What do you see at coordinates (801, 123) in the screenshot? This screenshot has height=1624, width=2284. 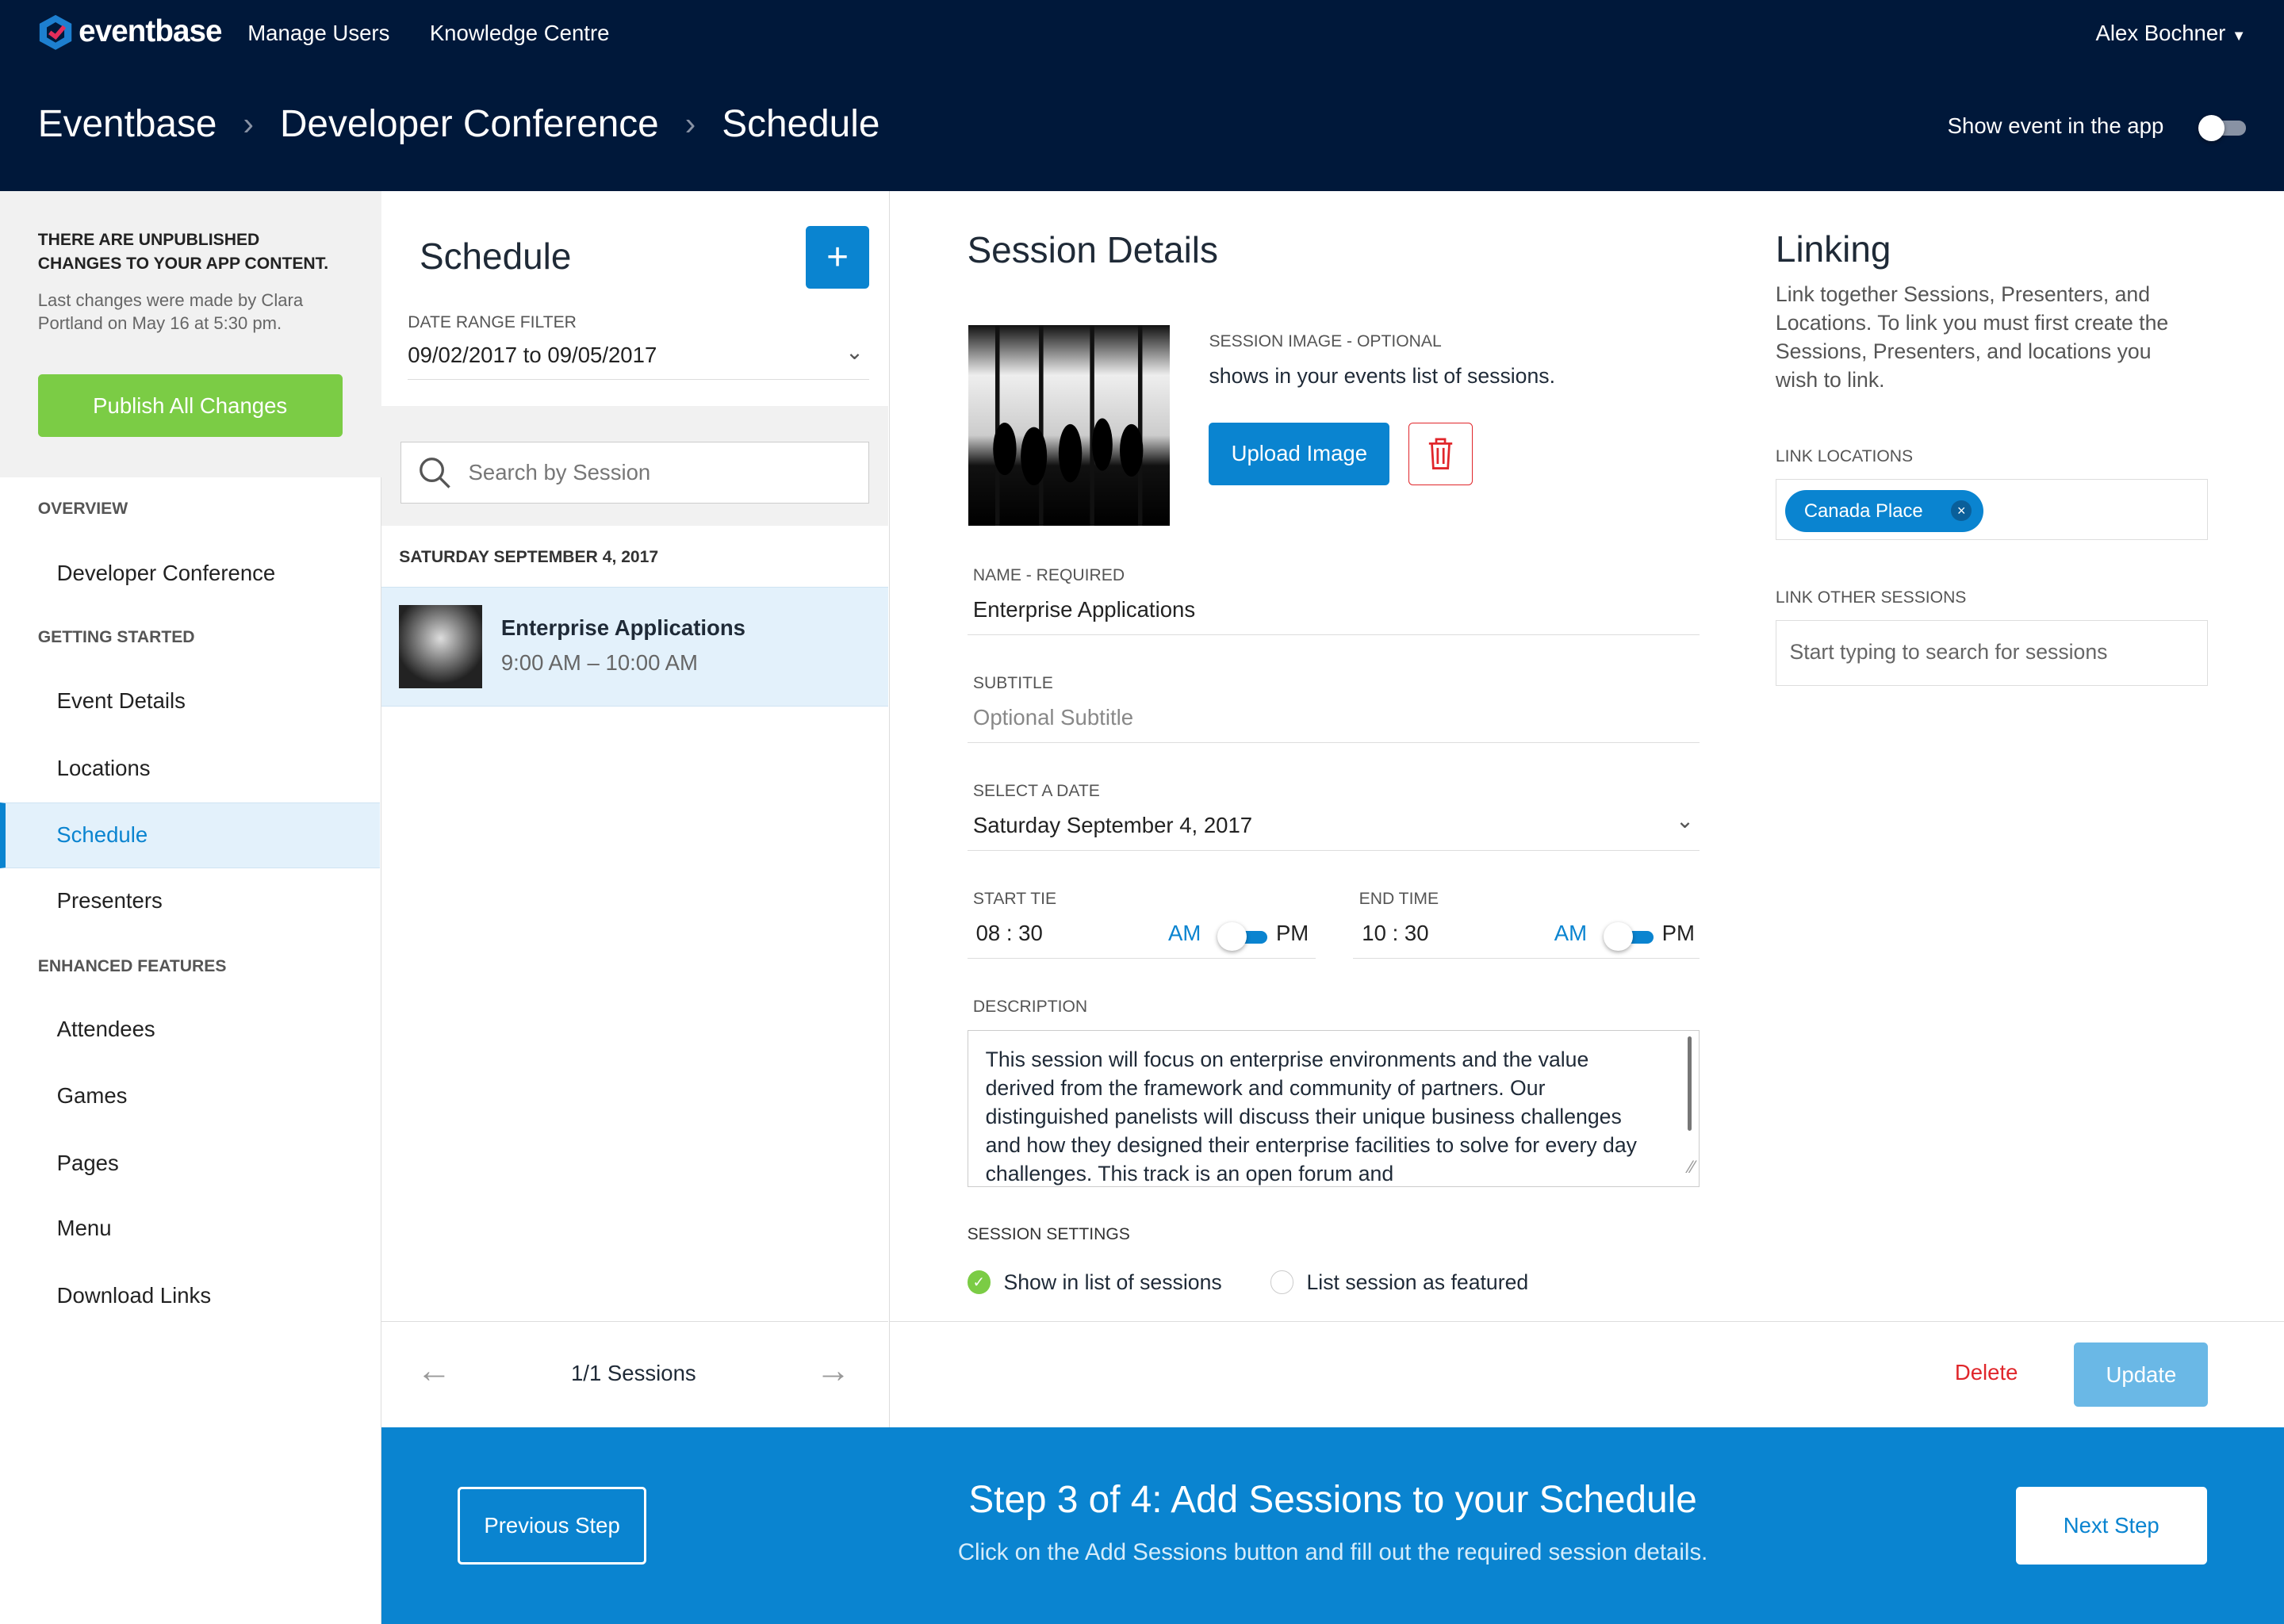 I see `breadcrumb-schedule: Schedule` at bounding box center [801, 123].